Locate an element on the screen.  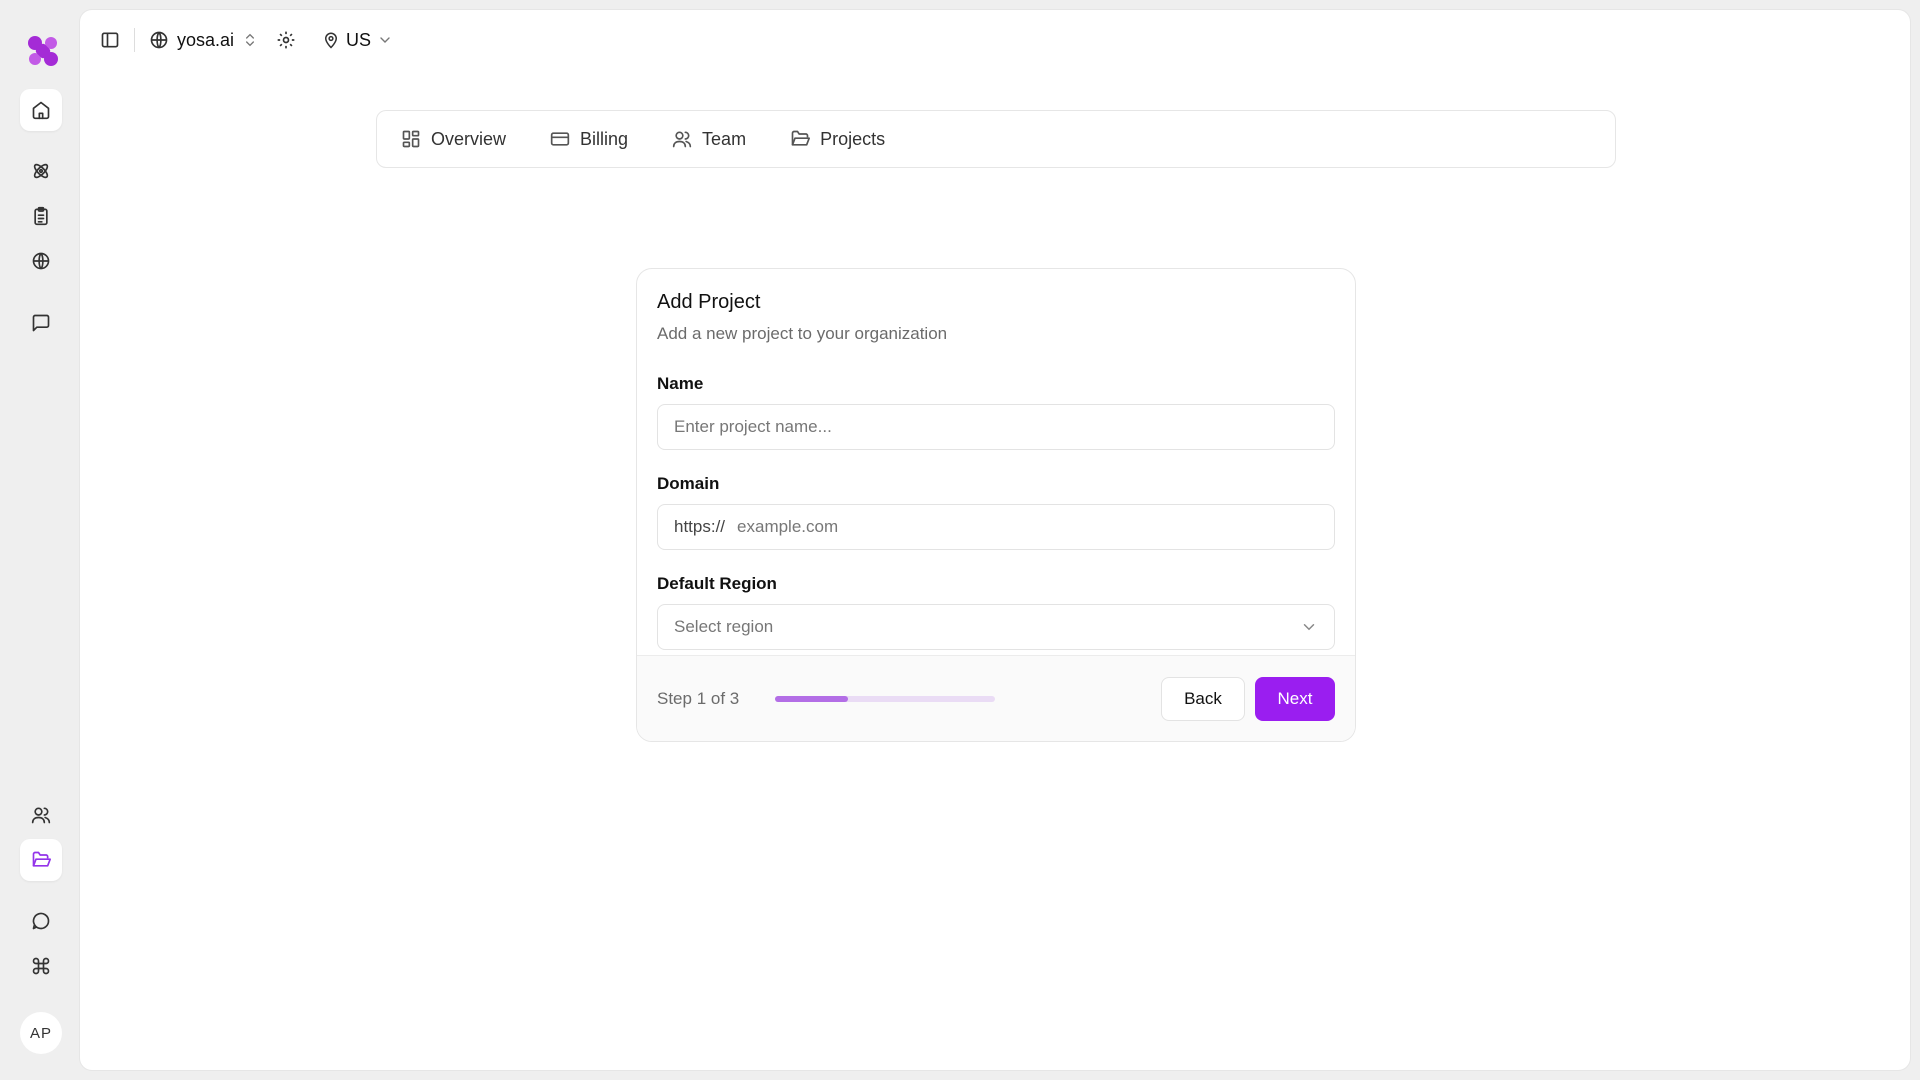
back-button: Back is located at coordinates (1203, 698).